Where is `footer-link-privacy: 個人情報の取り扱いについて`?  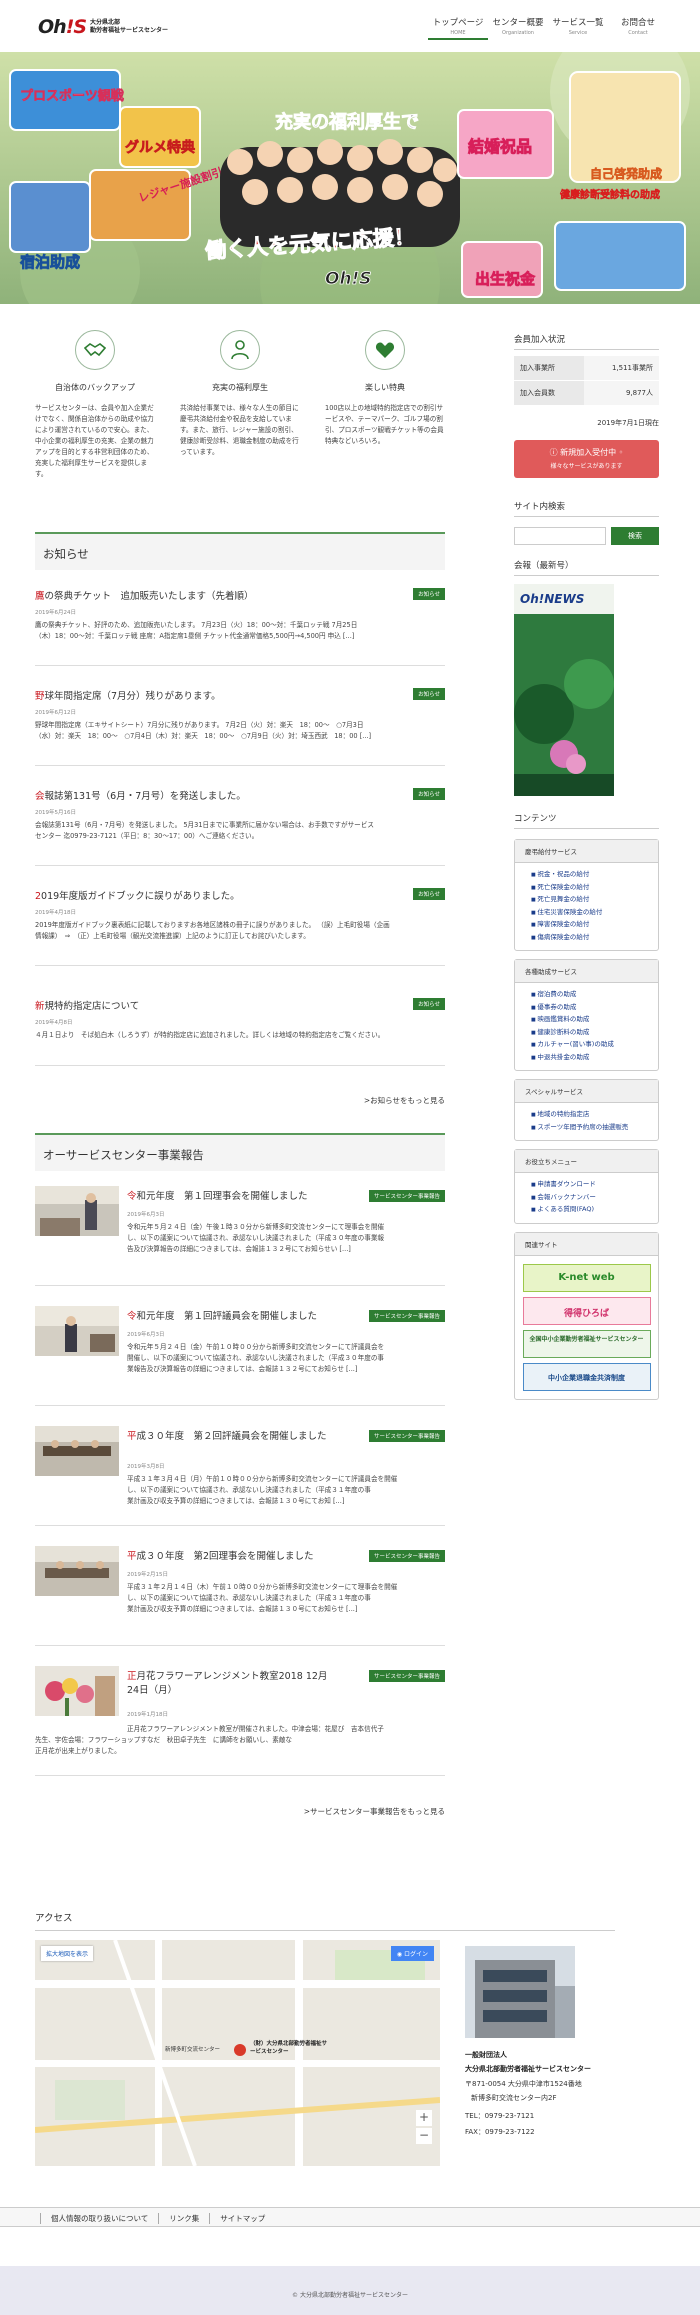 footer-link-privacy: 個人情報の取り扱いについて is located at coordinates (99, 2218).